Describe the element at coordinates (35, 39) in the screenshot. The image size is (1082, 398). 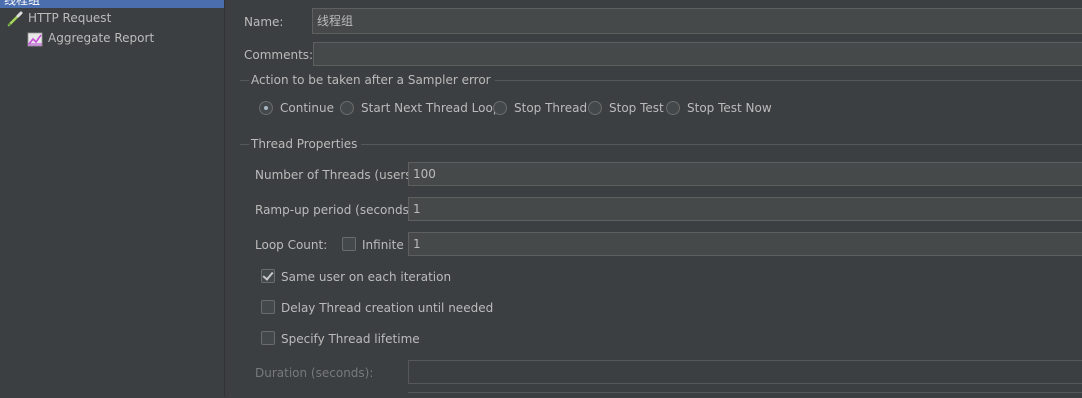
I see `chart-icon` at that location.